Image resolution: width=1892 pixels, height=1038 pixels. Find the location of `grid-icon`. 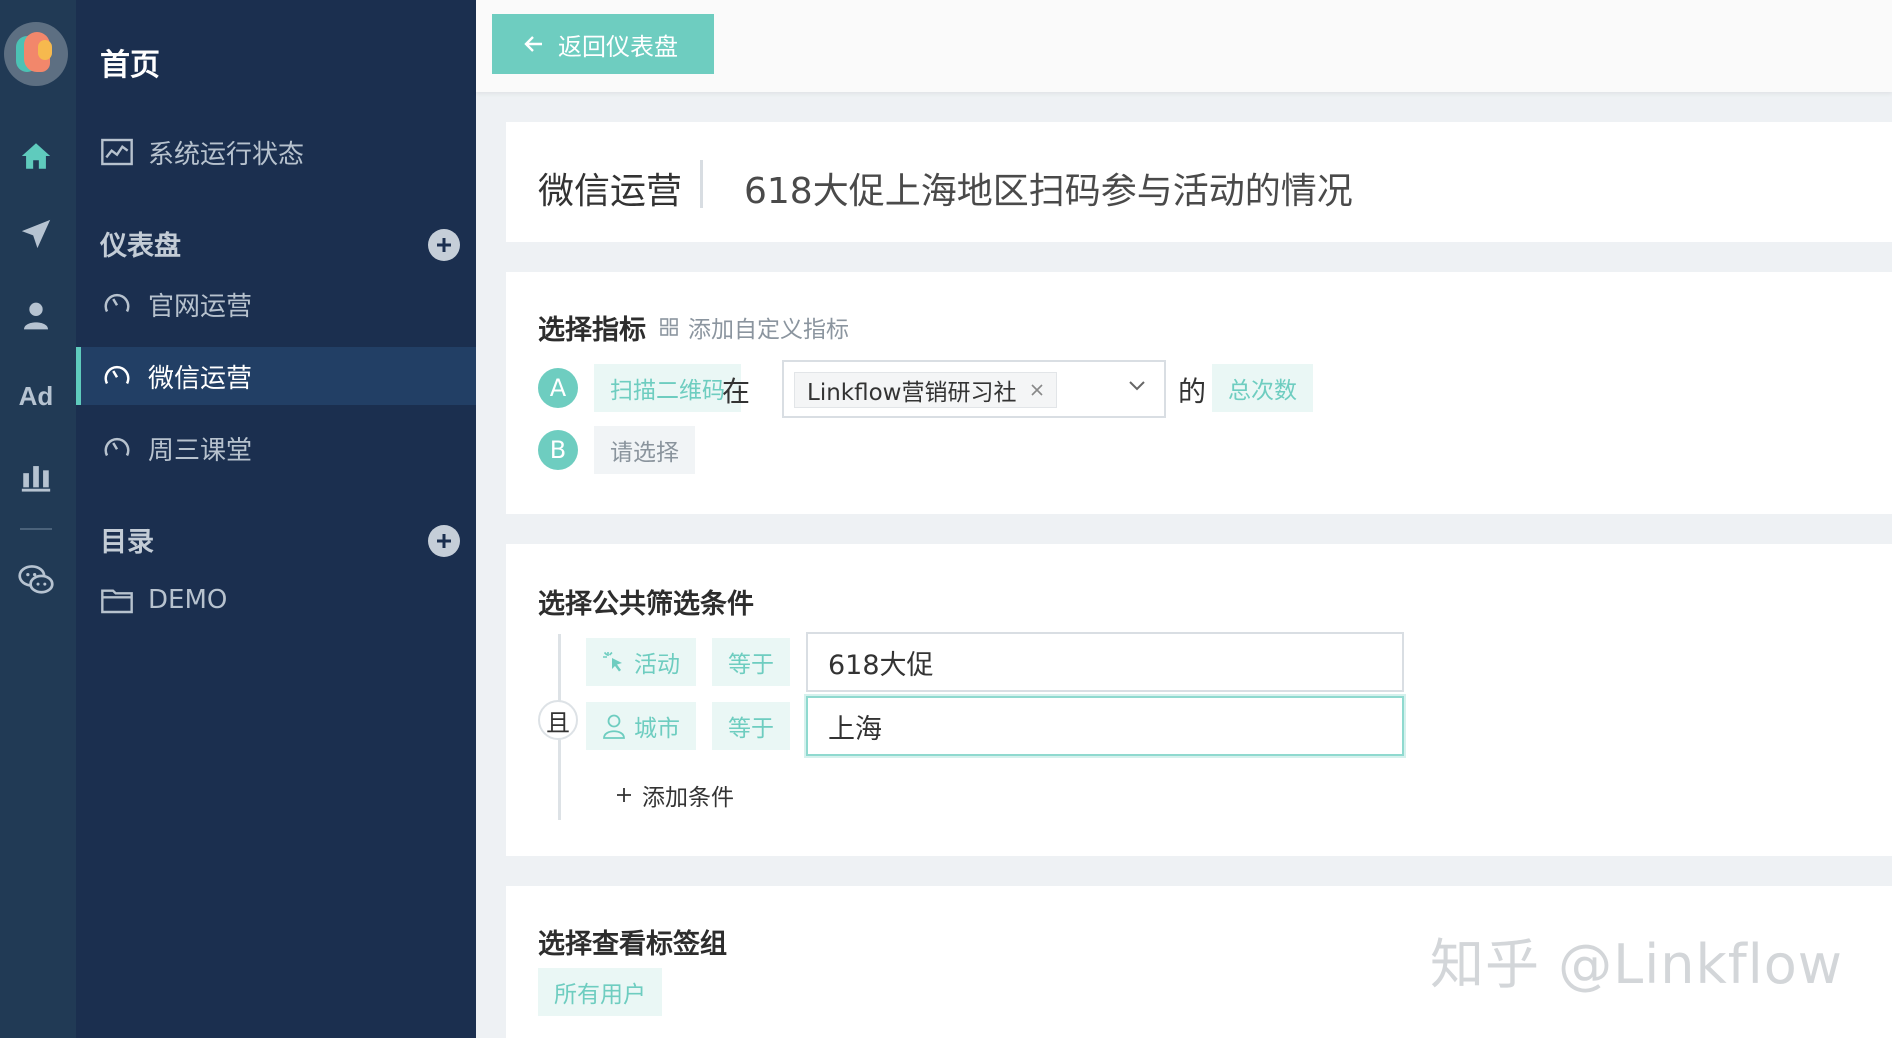

grid-icon is located at coordinates (669, 327).